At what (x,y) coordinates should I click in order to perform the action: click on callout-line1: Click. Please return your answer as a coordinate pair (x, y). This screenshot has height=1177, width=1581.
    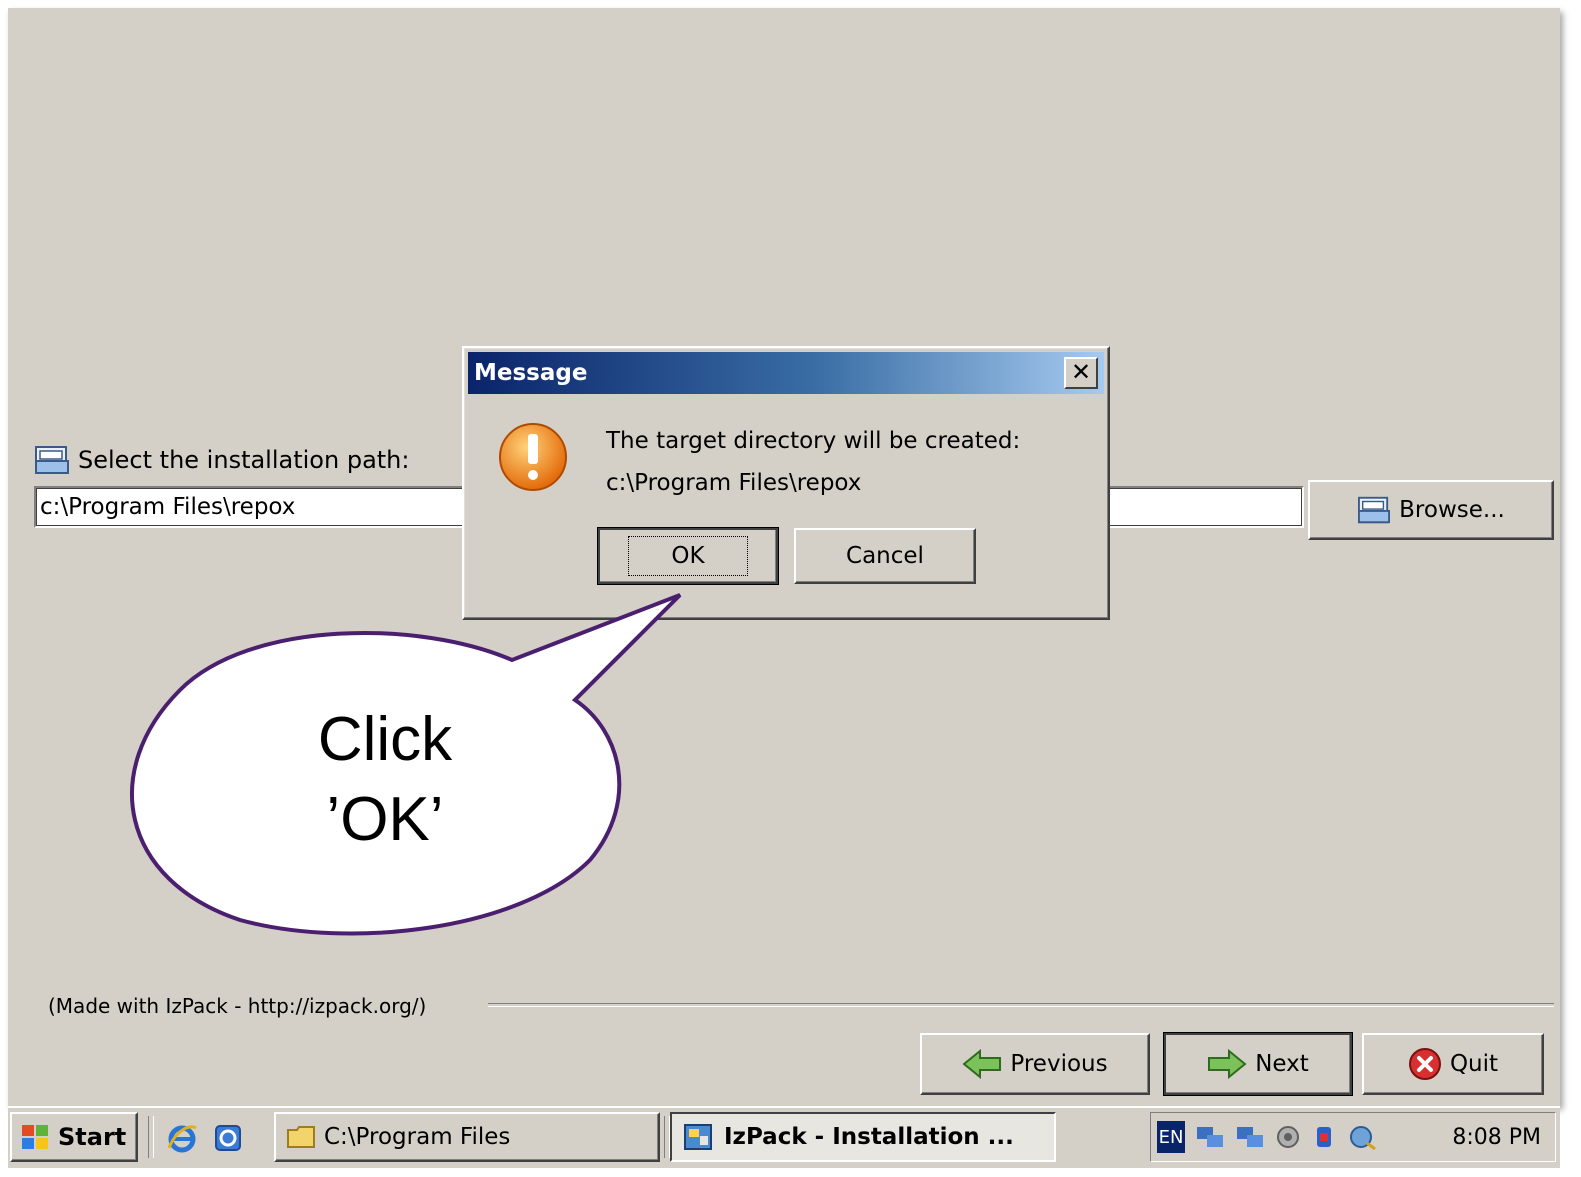
    Looking at the image, I should click on (385, 739).